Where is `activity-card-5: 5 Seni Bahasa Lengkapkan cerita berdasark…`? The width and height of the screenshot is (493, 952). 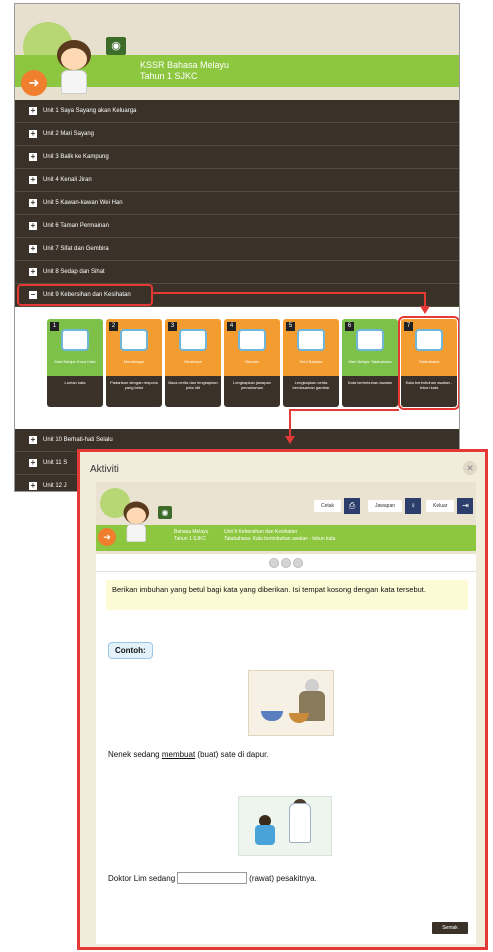 activity-card-5: 5 Seni Bahasa Lengkapkan cerita berdasark… is located at coordinates (311, 363).